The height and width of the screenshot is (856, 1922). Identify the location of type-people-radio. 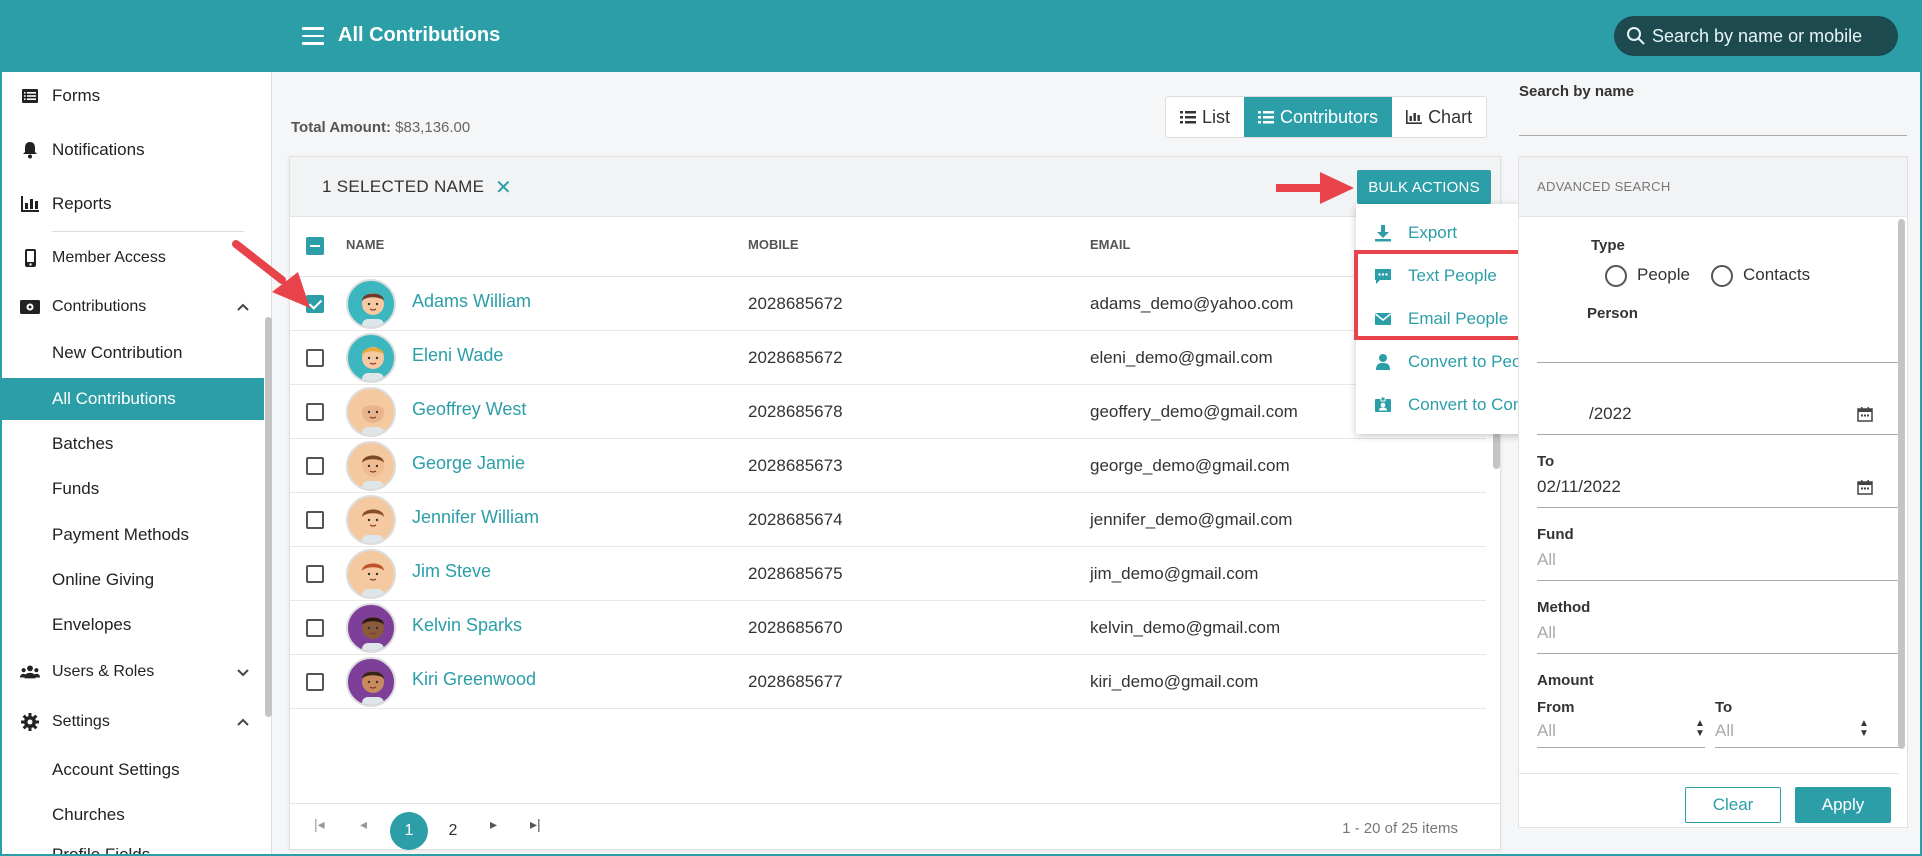
(1616, 276).